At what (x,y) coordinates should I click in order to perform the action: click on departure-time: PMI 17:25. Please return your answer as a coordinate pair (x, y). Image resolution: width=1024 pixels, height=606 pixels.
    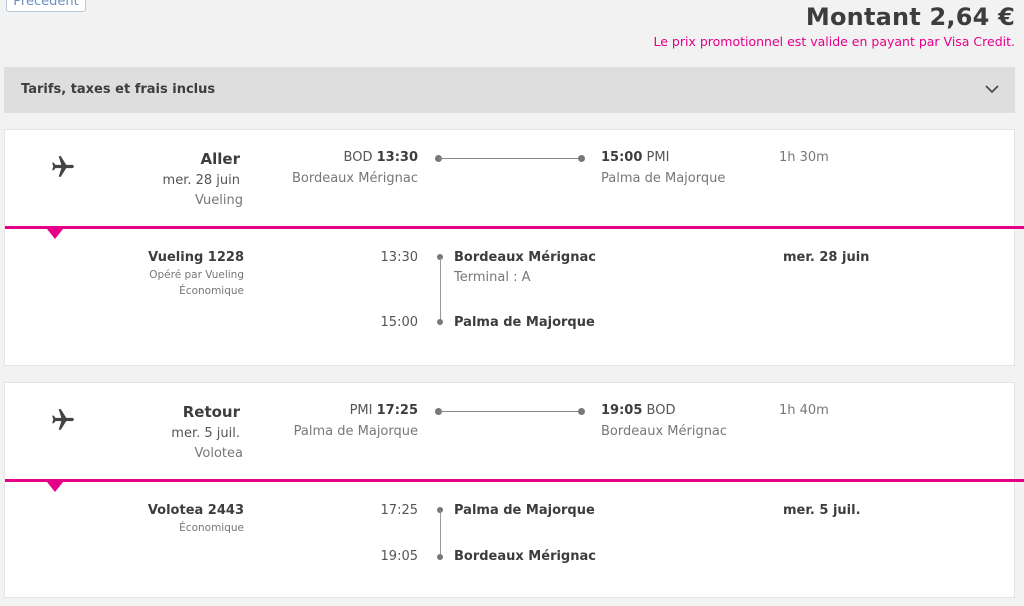
    Looking at the image, I should click on (384, 410).